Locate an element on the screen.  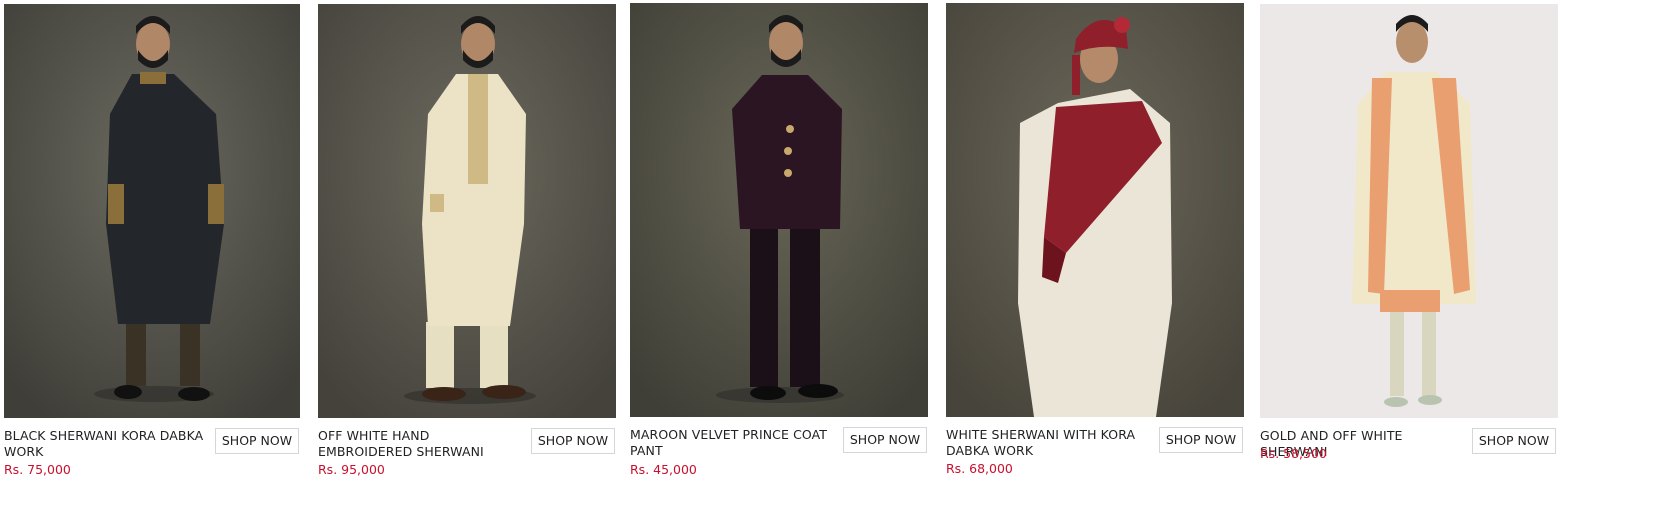
product-title: OFF WHITE HAND EMBROIDERED SHERWANI is located at coordinates (420, 444).